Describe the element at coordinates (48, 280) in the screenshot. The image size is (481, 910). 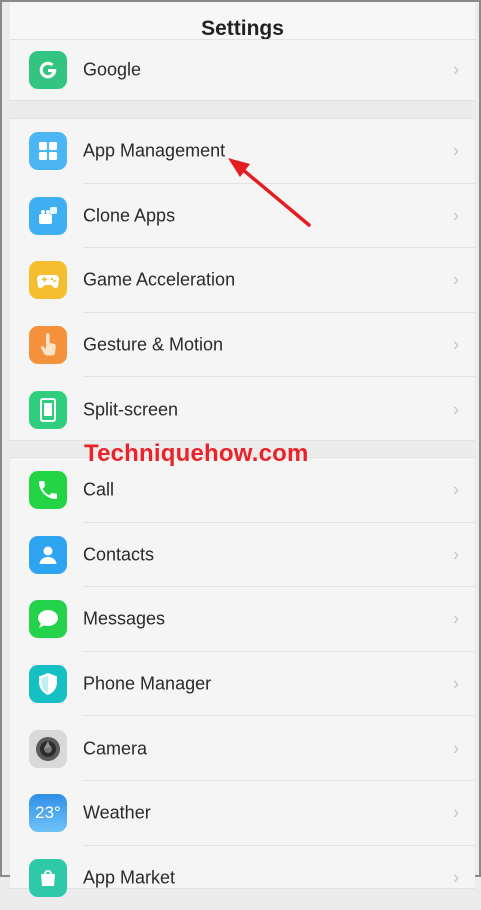
I see `gamepad-icon` at that location.